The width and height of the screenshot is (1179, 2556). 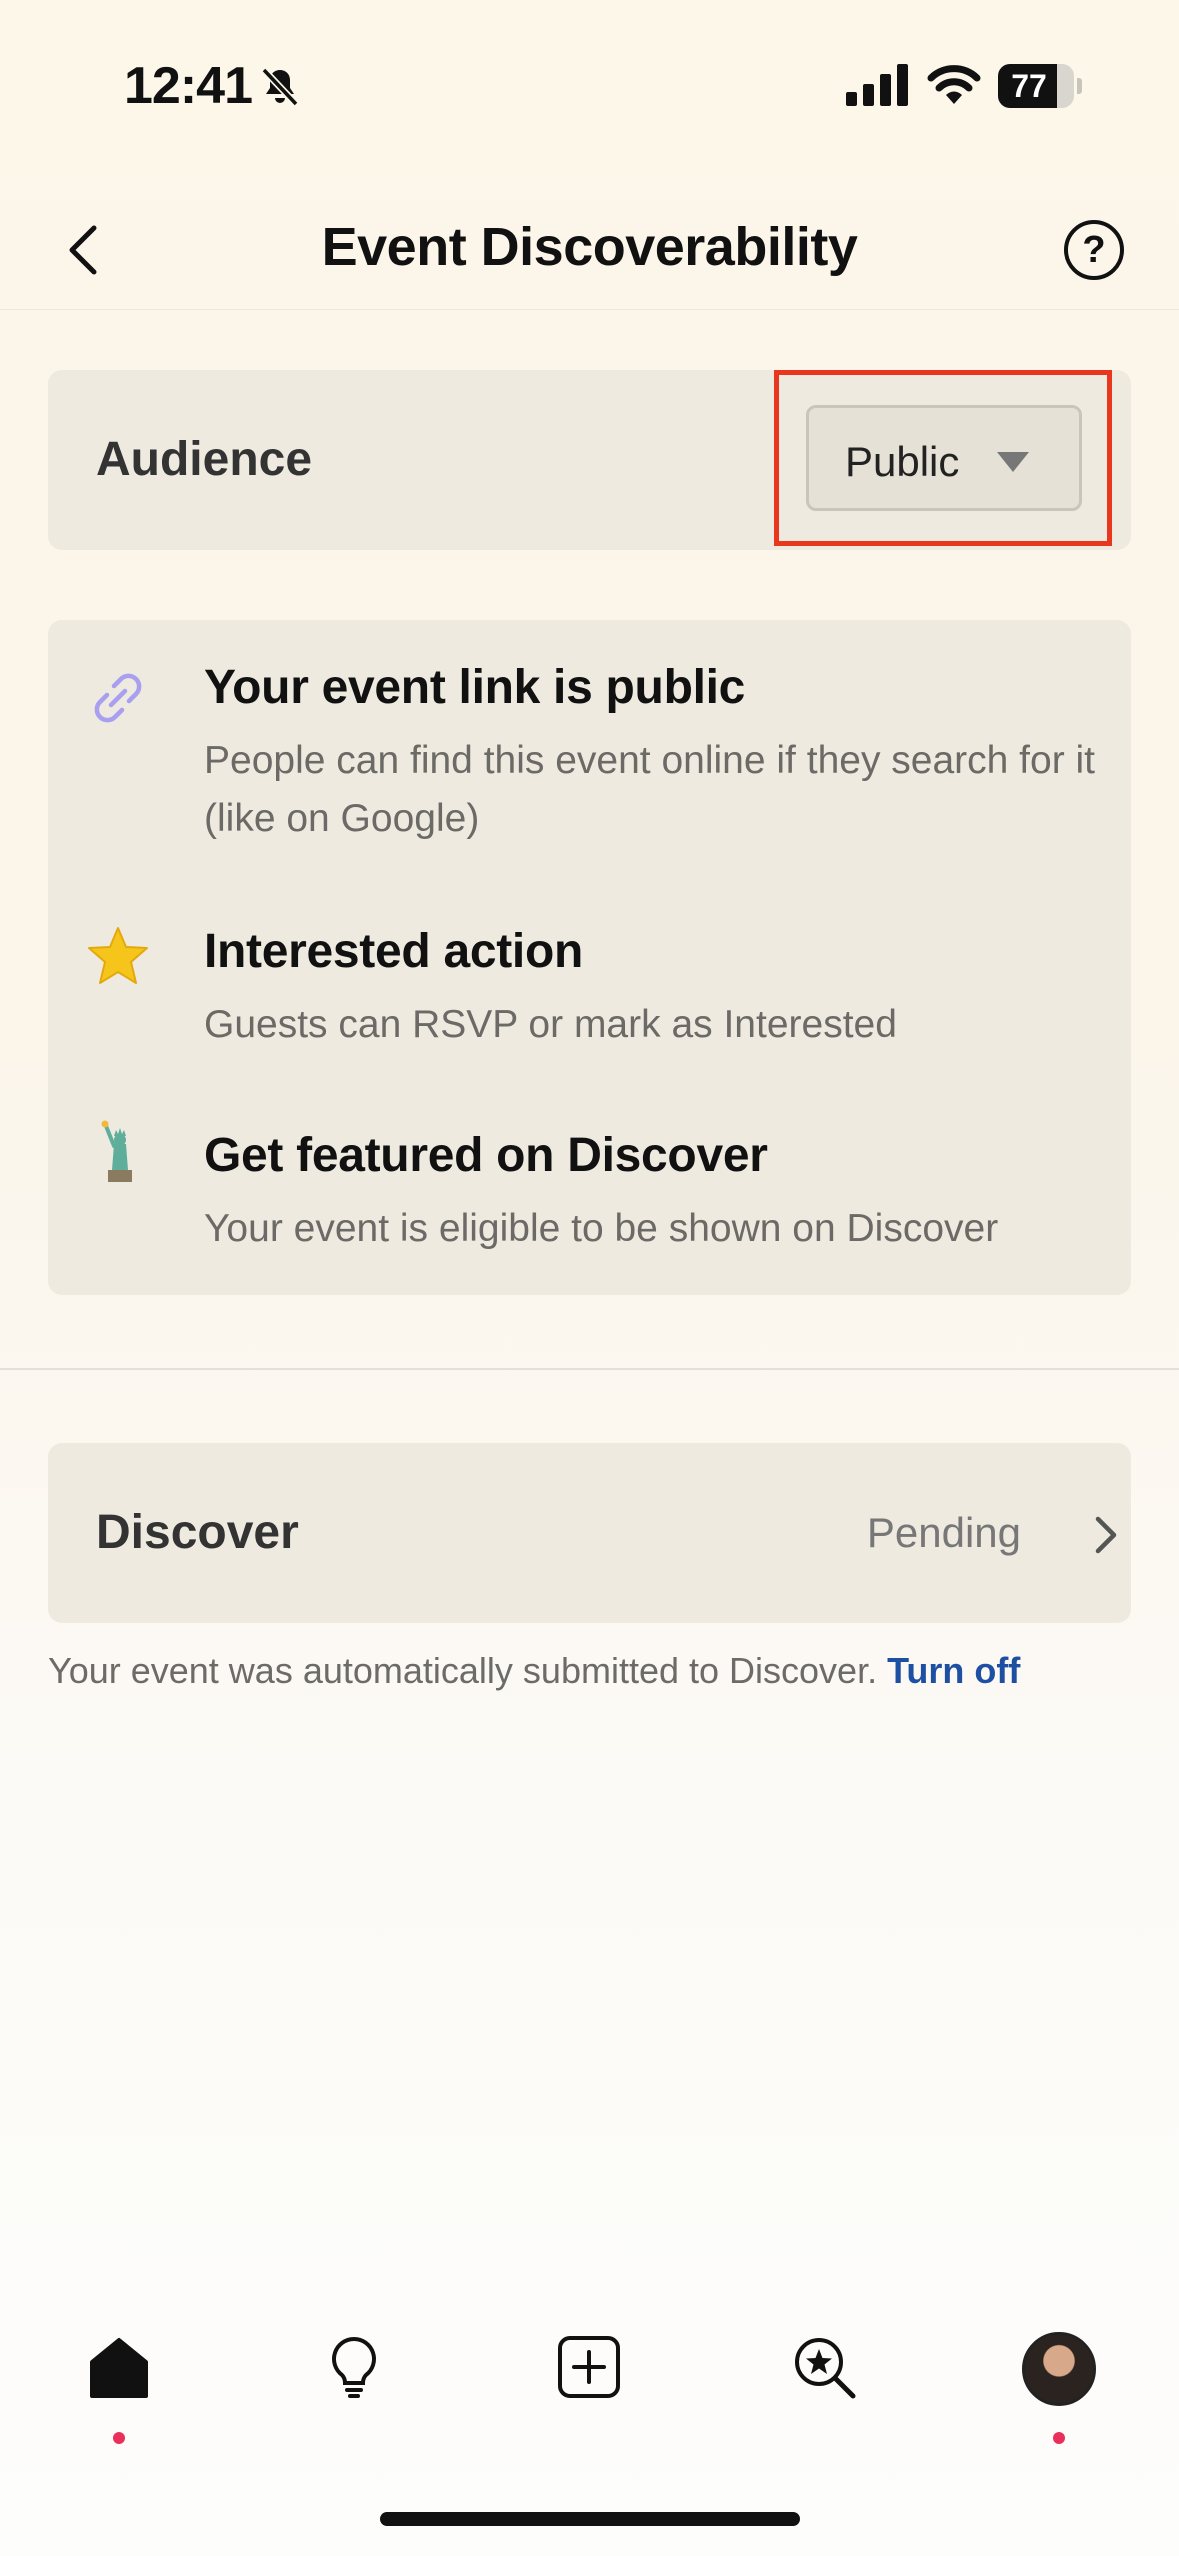 I want to click on discover-search-icon, so click(x=825, y=2368).